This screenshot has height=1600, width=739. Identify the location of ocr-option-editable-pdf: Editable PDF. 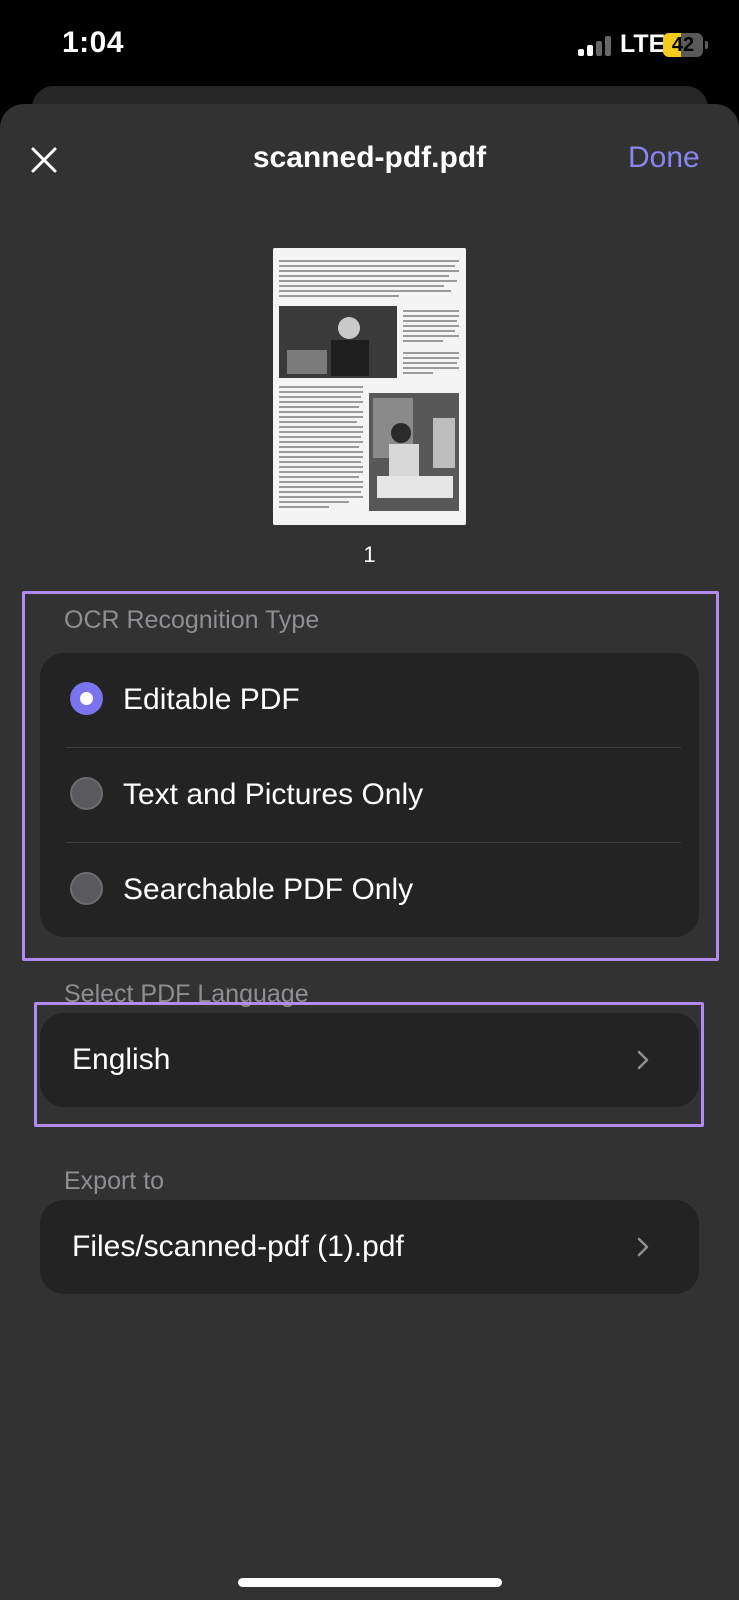
(369, 700).